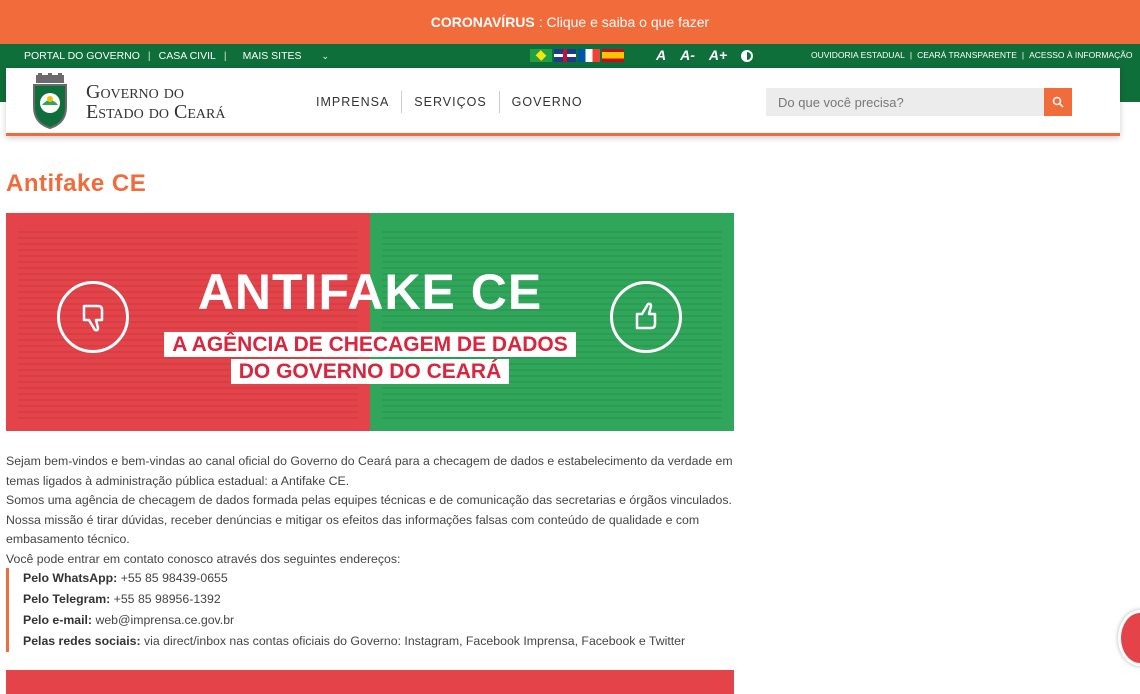 This screenshot has width=1140, height=694. I want to click on contact-label: Pelo e-mail:, so click(58, 620).